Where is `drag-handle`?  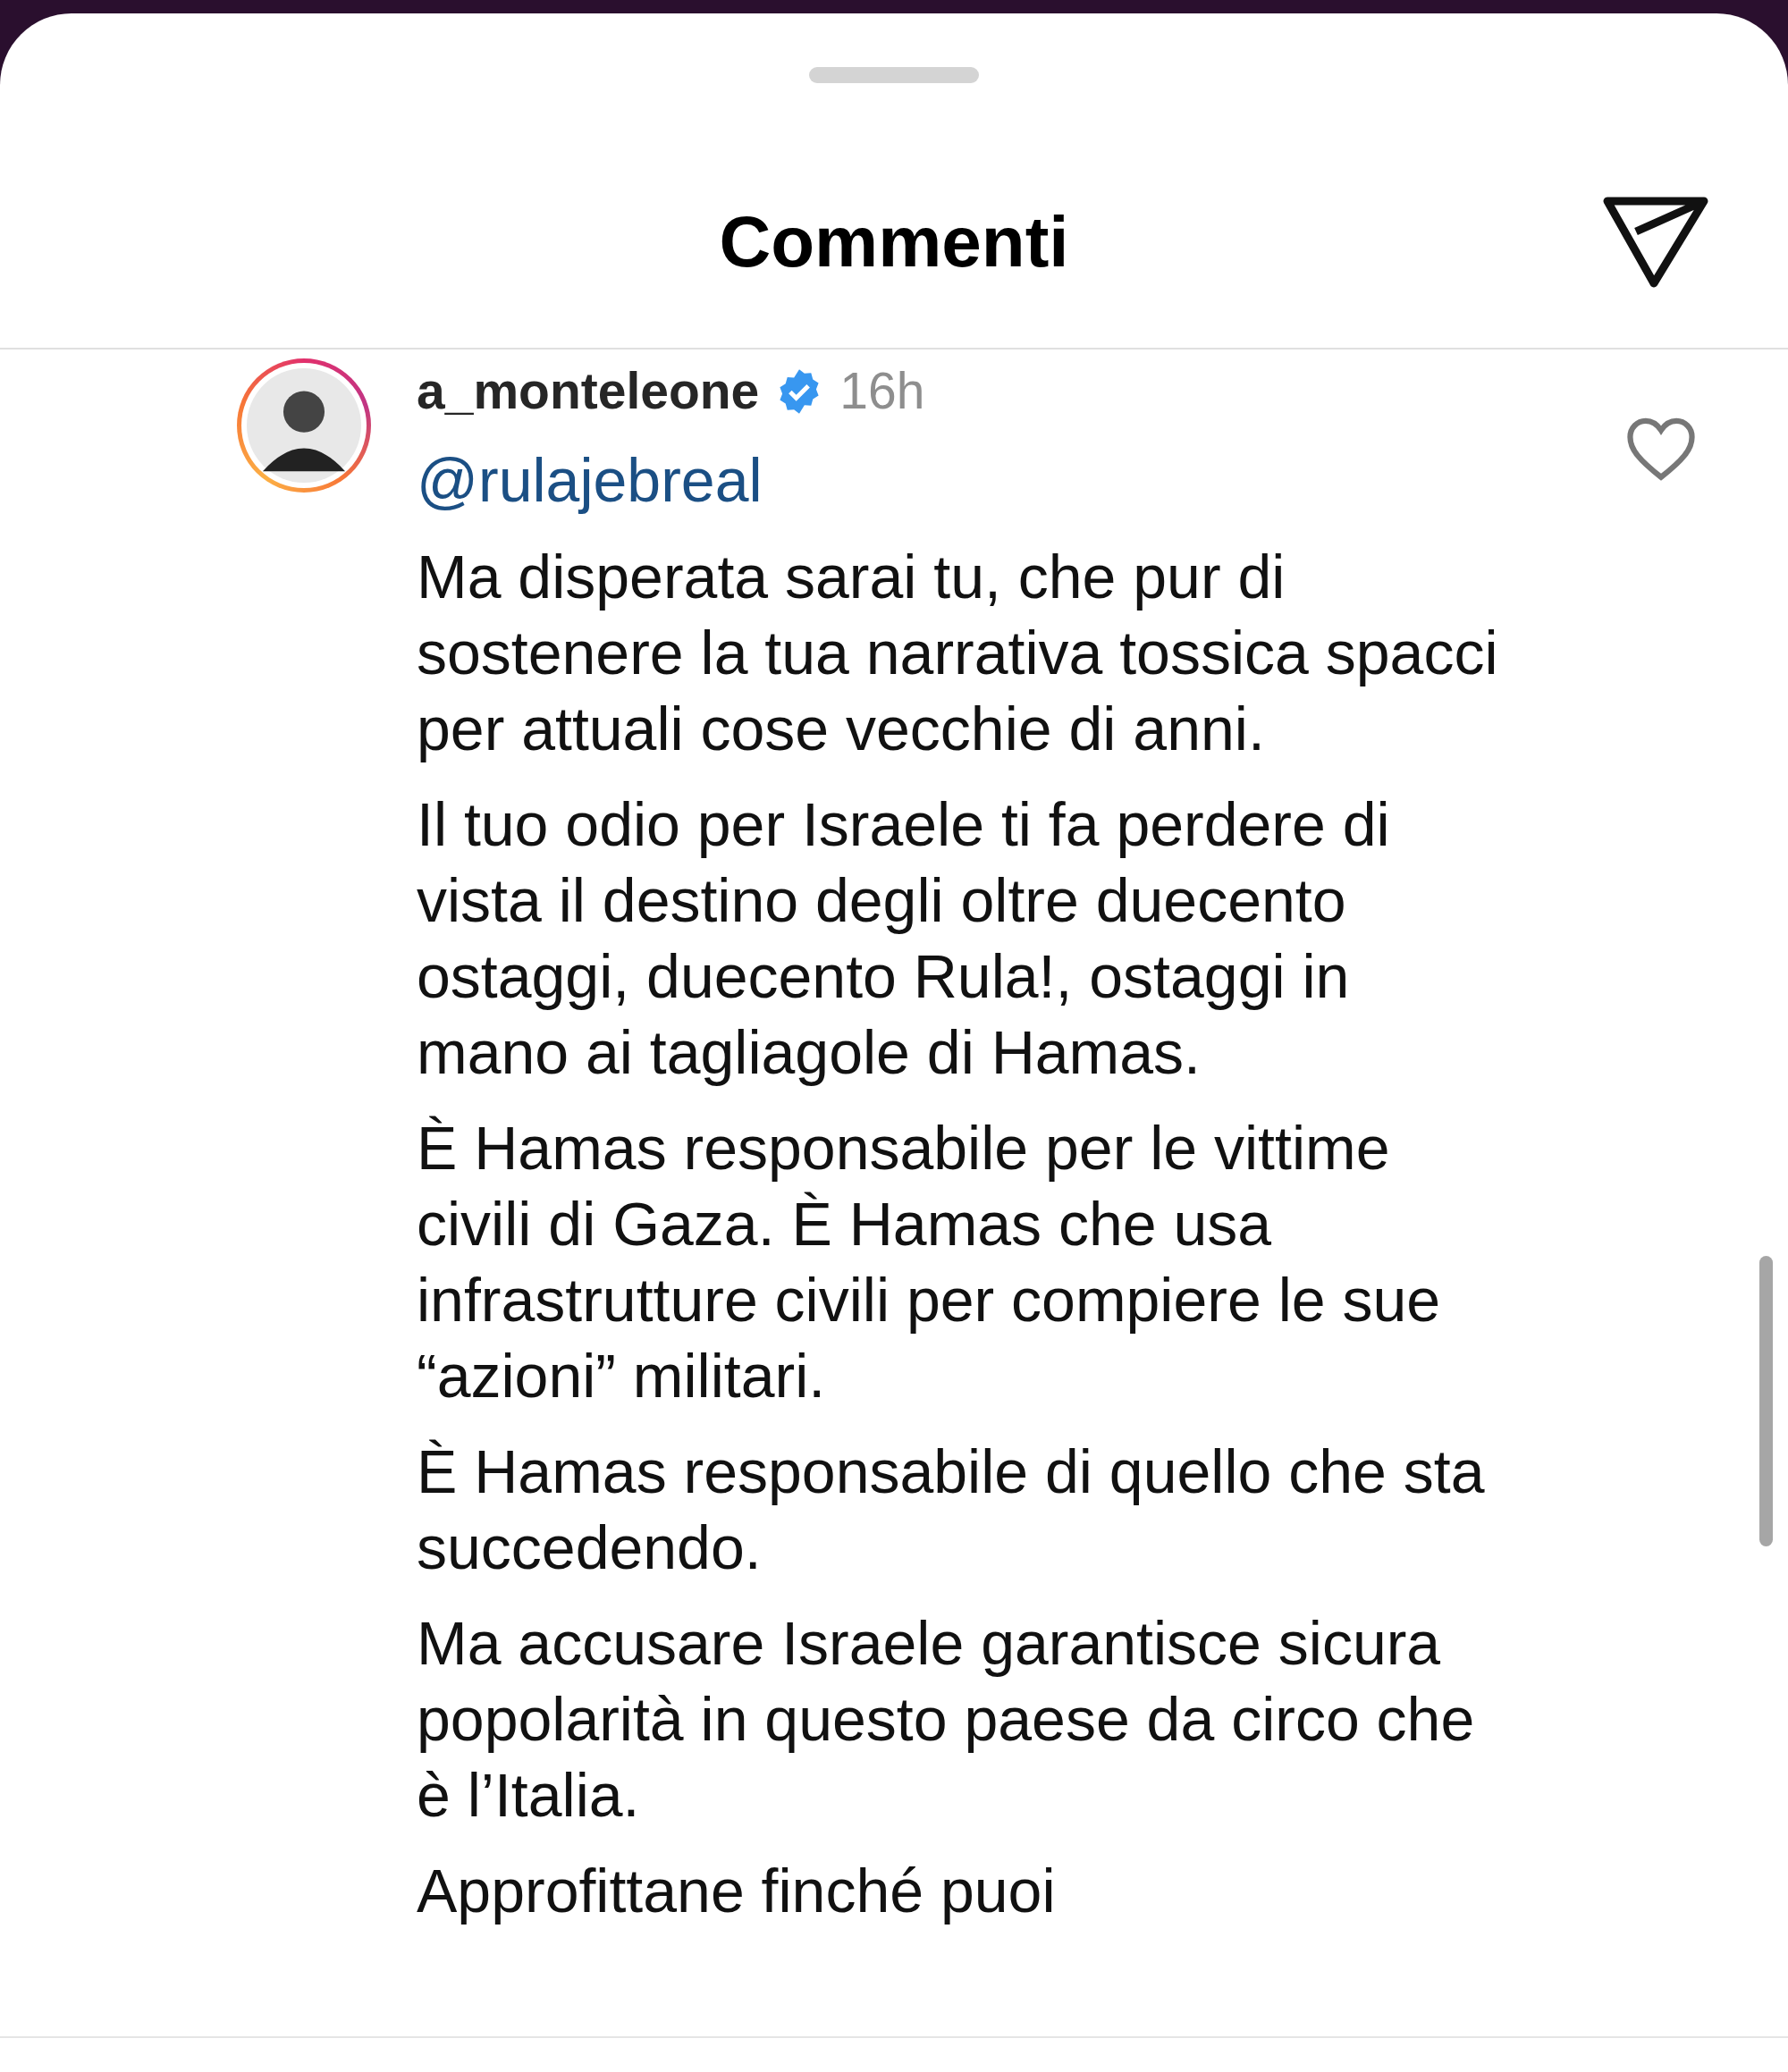 drag-handle is located at coordinates (894, 75).